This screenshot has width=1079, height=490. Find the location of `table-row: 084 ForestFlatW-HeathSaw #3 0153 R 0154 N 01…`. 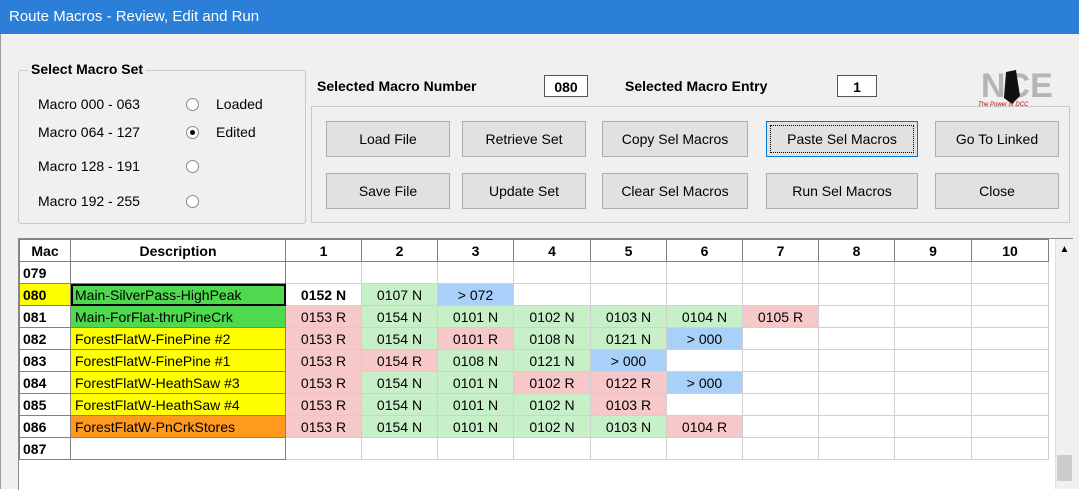

table-row: 084 ForestFlatW-HeathSaw #3 0153 R 0154 N 01… is located at coordinates (534, 382).